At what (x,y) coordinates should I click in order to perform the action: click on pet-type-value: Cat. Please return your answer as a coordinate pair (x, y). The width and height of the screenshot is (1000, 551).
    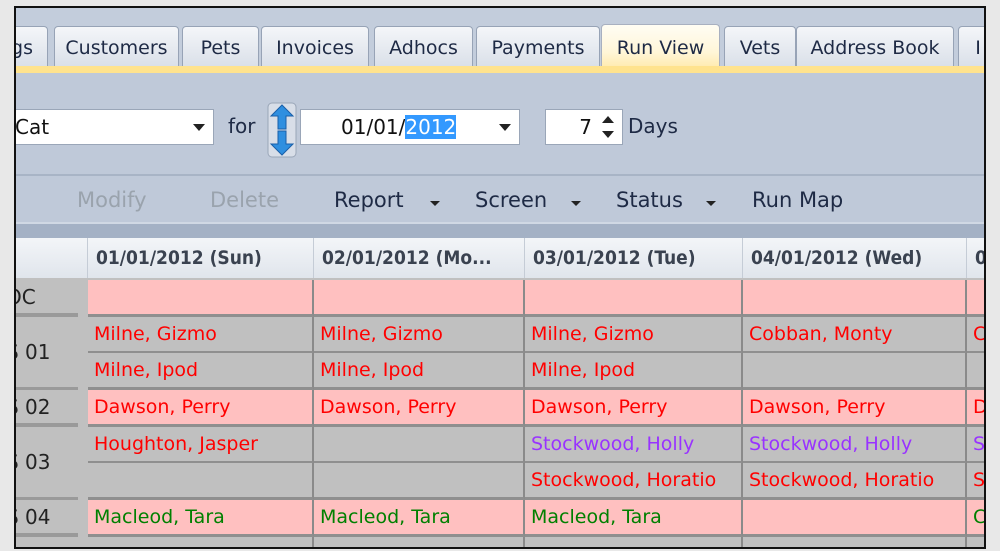
    Looking at the image, I should click on (32, 127).